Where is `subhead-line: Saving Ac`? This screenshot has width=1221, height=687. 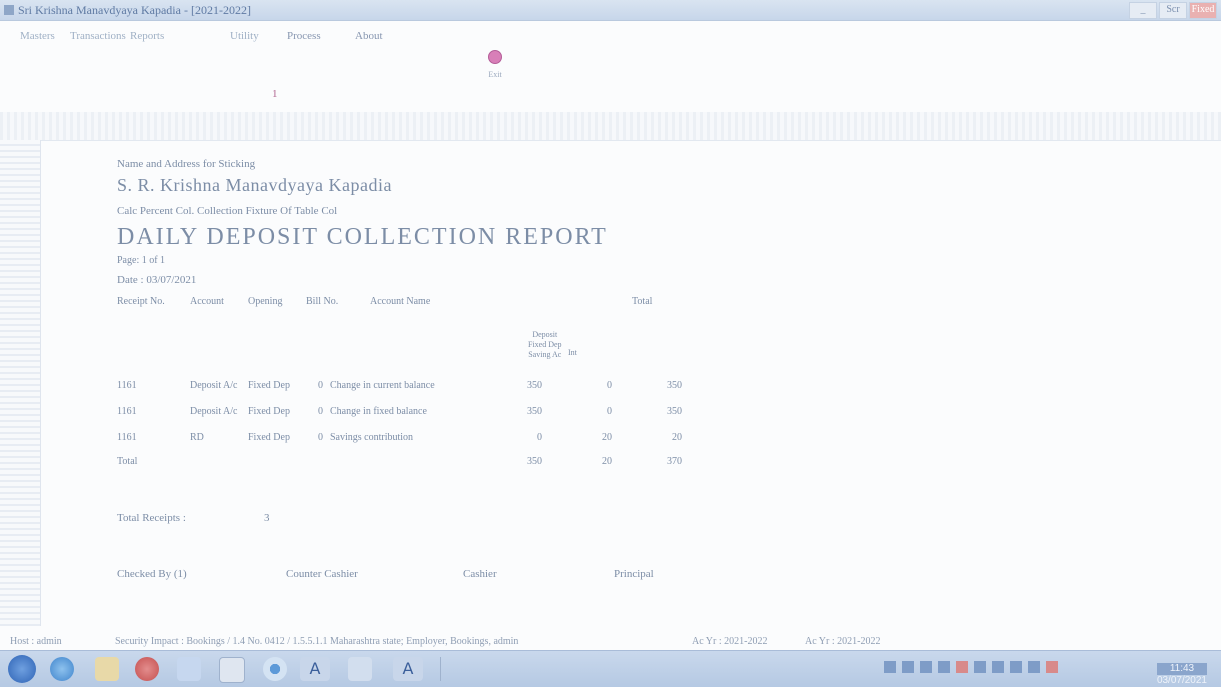 subhead-line: Saving Ac is located at coordinates (545, 354).